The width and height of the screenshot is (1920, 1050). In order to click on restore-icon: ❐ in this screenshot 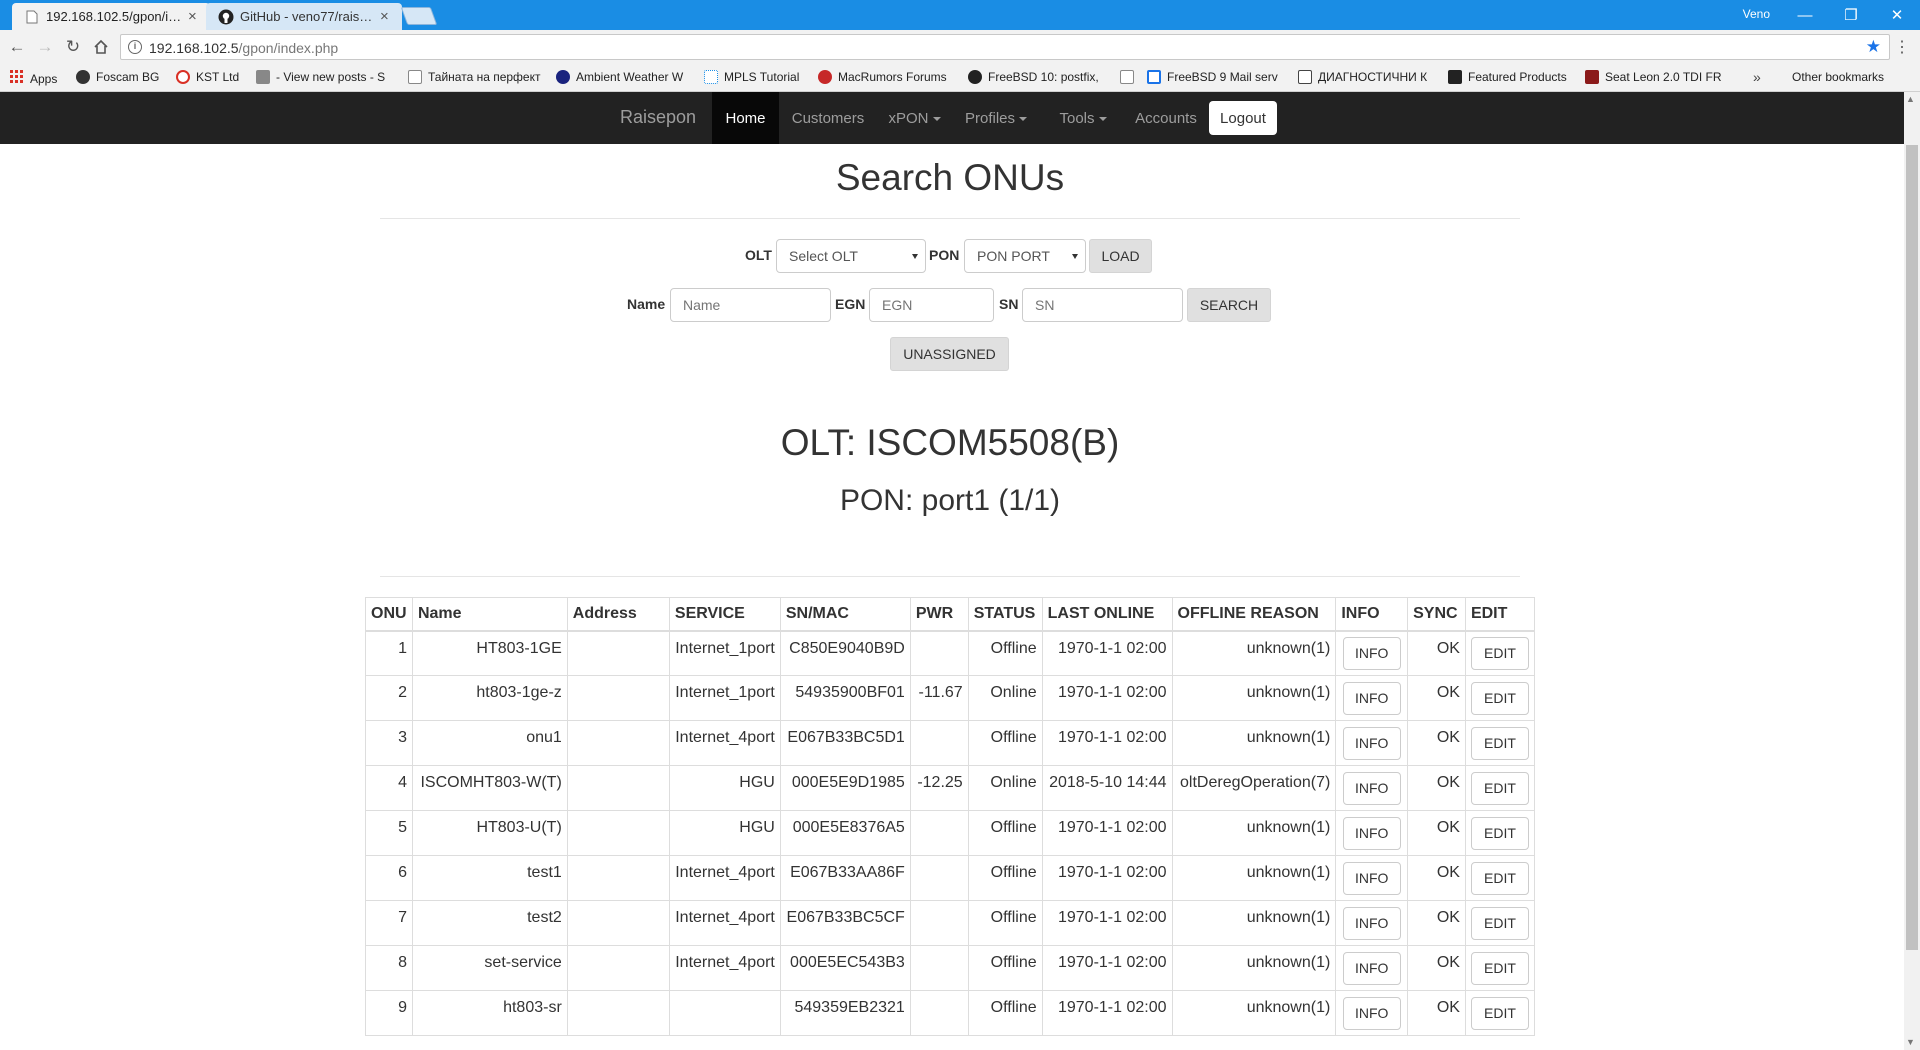, I will do `click(1851, 15)`.